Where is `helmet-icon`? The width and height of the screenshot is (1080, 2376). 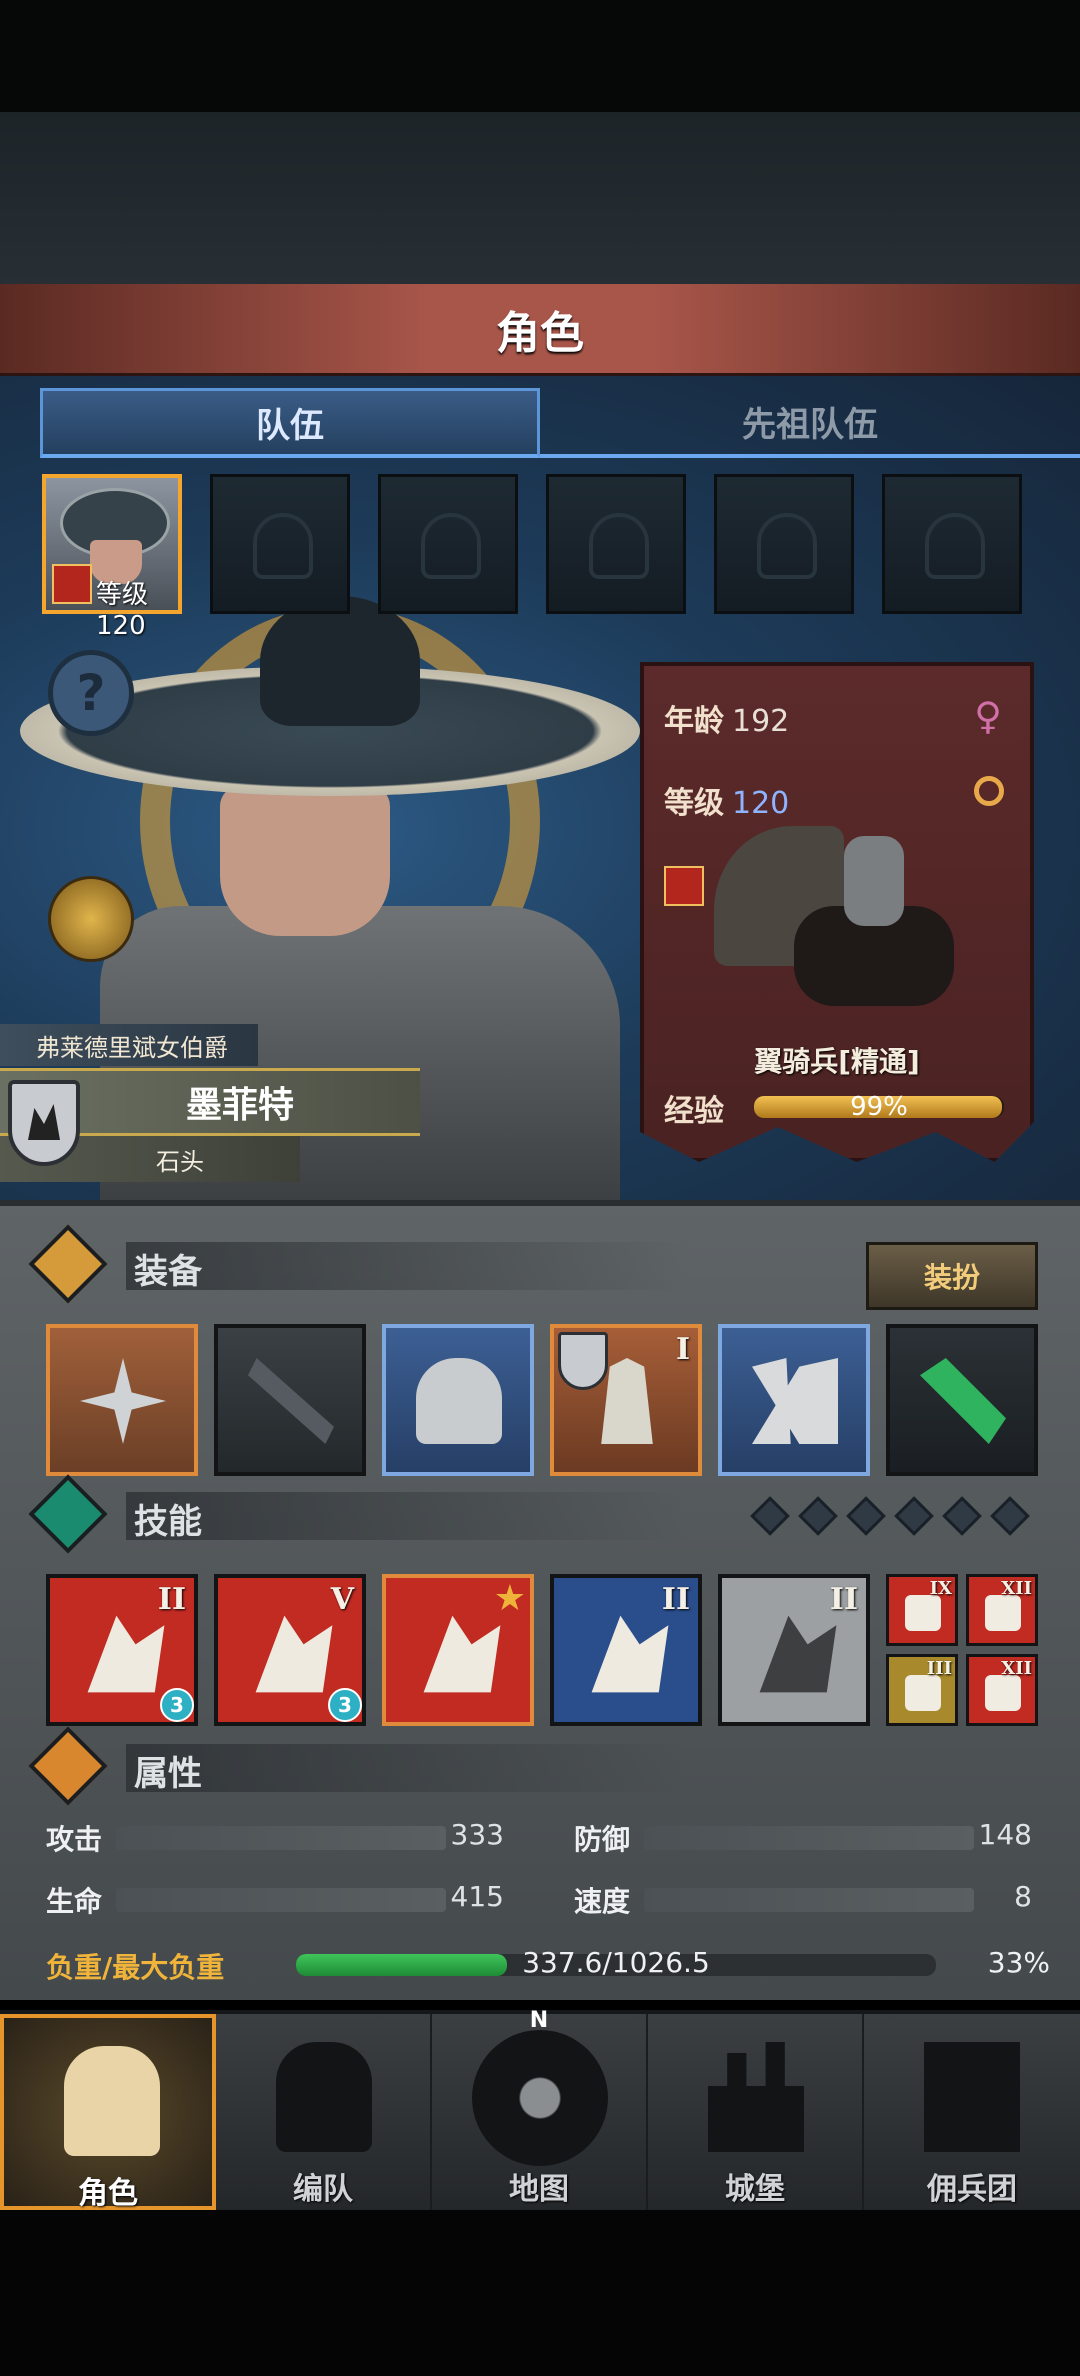 helmet-icon is located at coordinates (324, 2097).